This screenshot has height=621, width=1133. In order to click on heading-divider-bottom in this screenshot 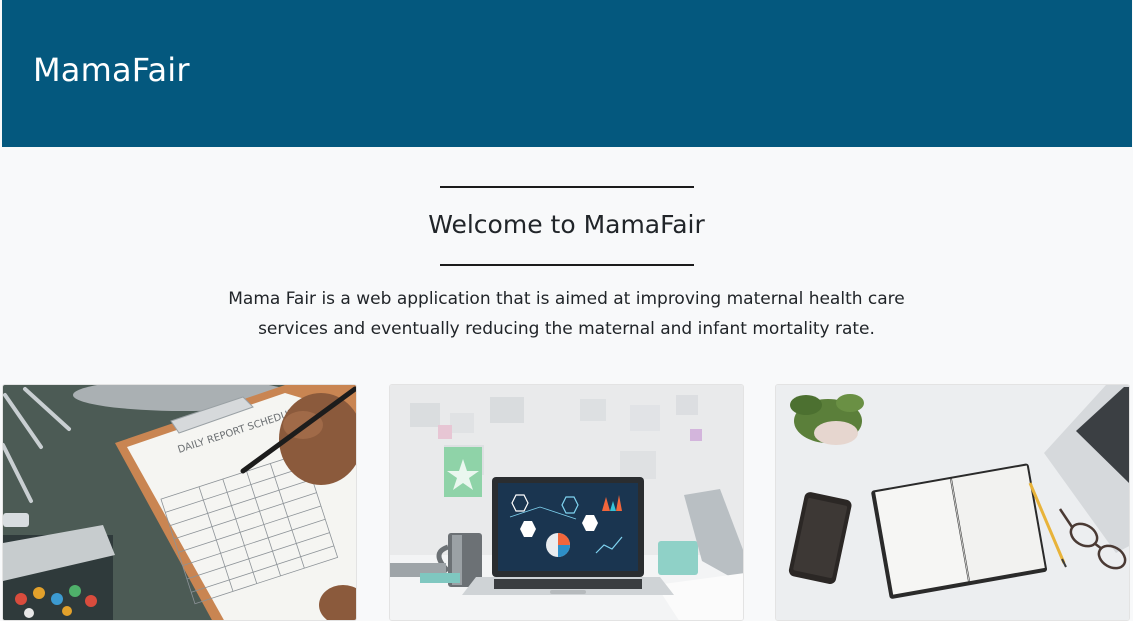, I will do `click(567, 265)`.